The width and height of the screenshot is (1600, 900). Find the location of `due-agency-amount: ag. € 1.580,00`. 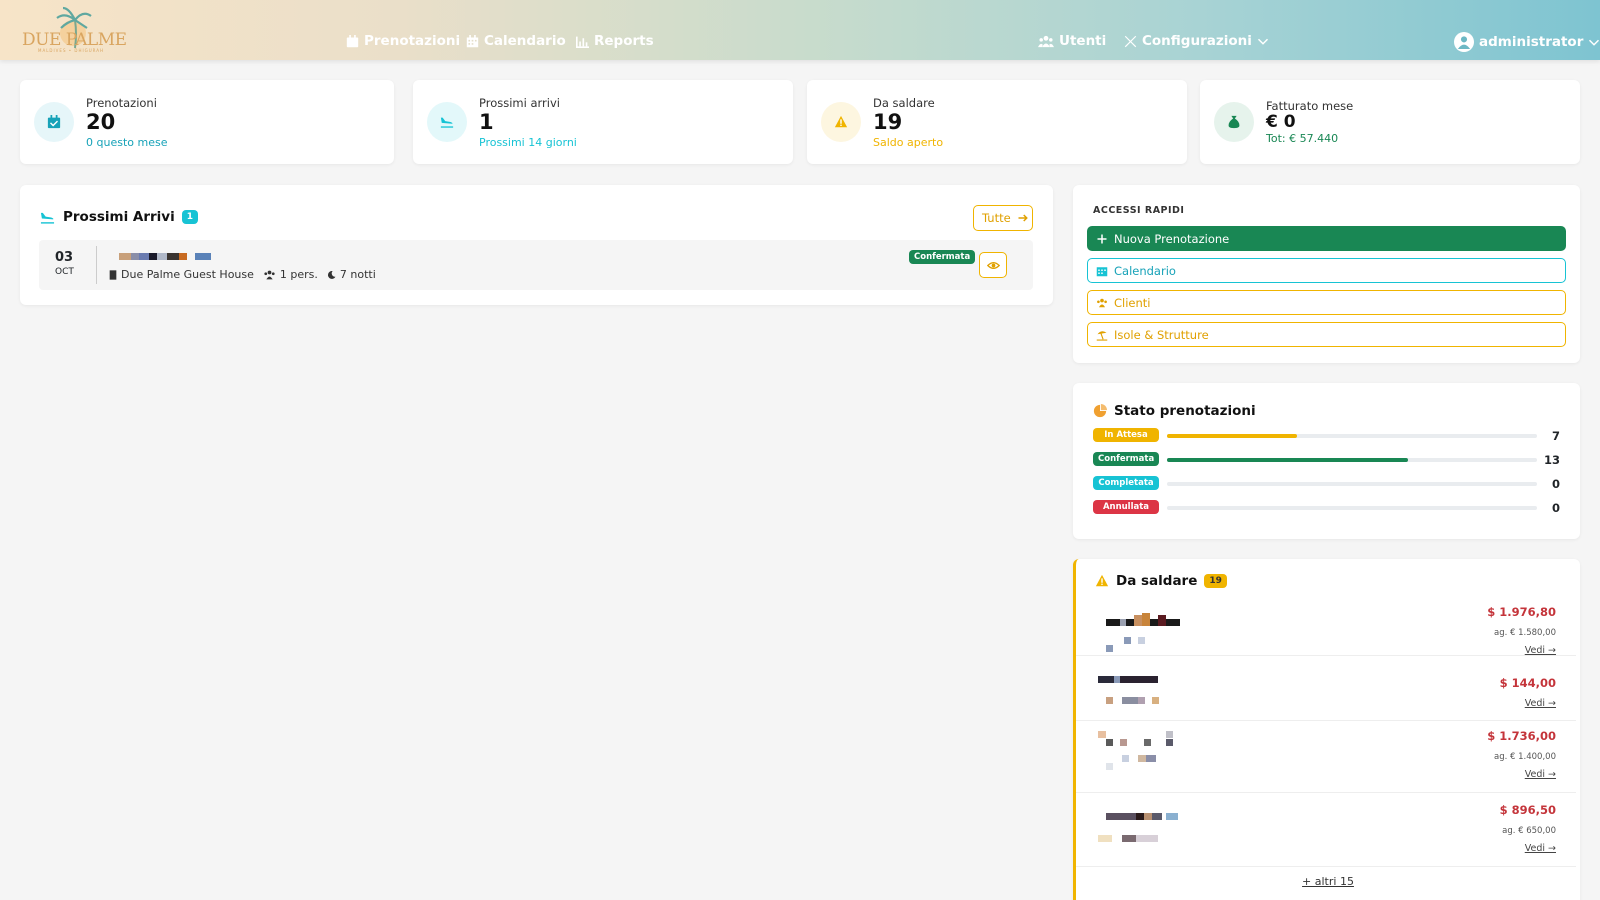

due-agency-amount: ag. € 1.580,00 is located at coordinates (1525, 633).